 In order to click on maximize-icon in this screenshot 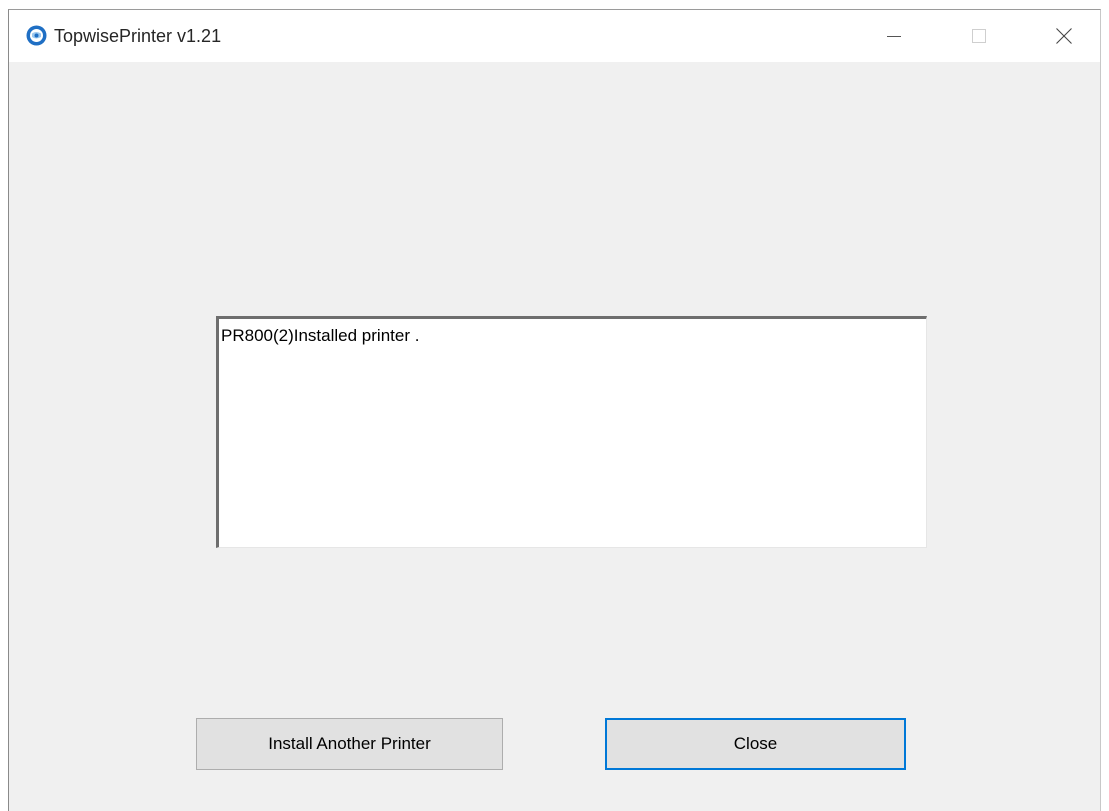, I will do `click(979, 36)`.